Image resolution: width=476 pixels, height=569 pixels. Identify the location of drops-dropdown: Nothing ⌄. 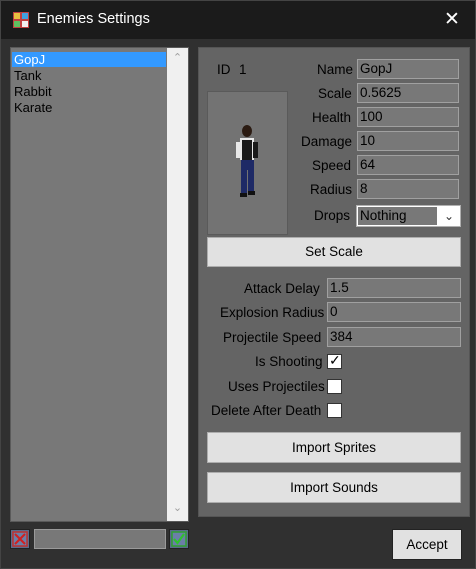
(408, 216).